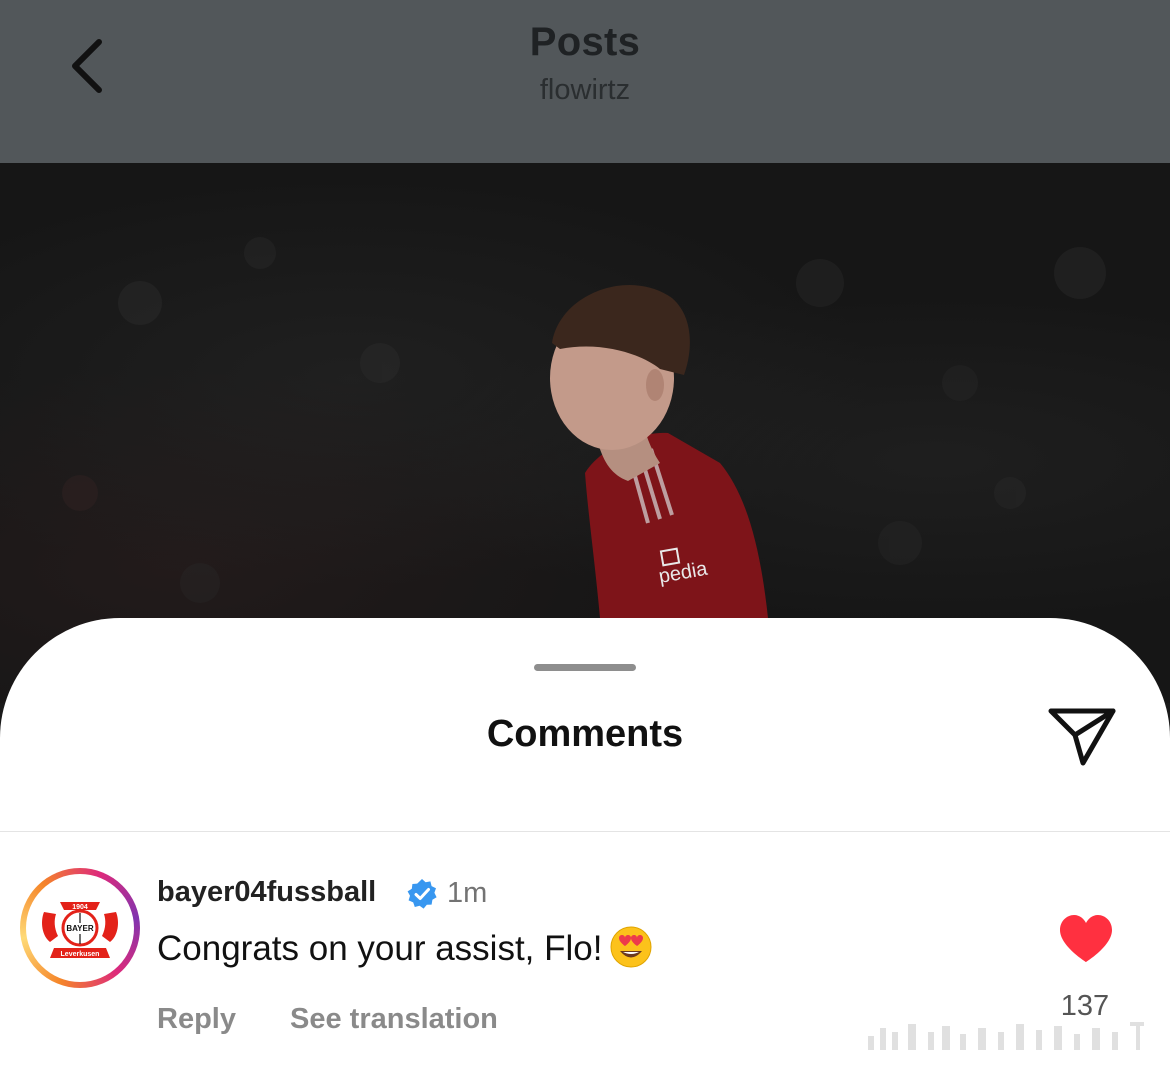 This screenshot has height=1065, width=1170. I want to click on logo-brand: BAYER, so click(79, 928).